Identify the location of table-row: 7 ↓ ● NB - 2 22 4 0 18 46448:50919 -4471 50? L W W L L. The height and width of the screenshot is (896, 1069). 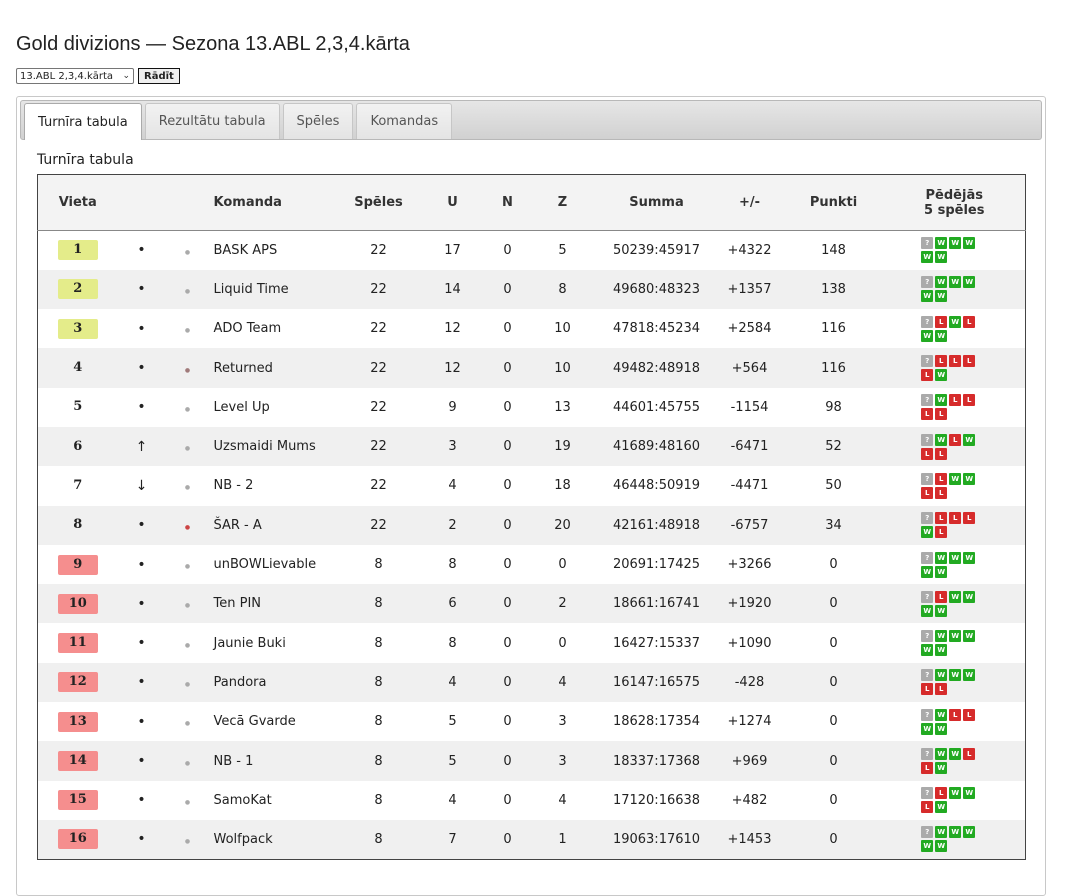
(532, 485).